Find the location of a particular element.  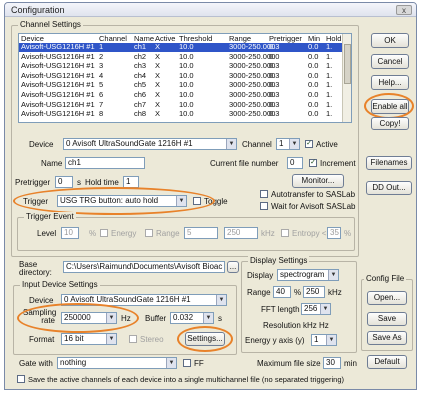

input-device-select: 0 Avisoft UltraSoundGate 1216H #1 ▼ is located at coordinates (144, 300).